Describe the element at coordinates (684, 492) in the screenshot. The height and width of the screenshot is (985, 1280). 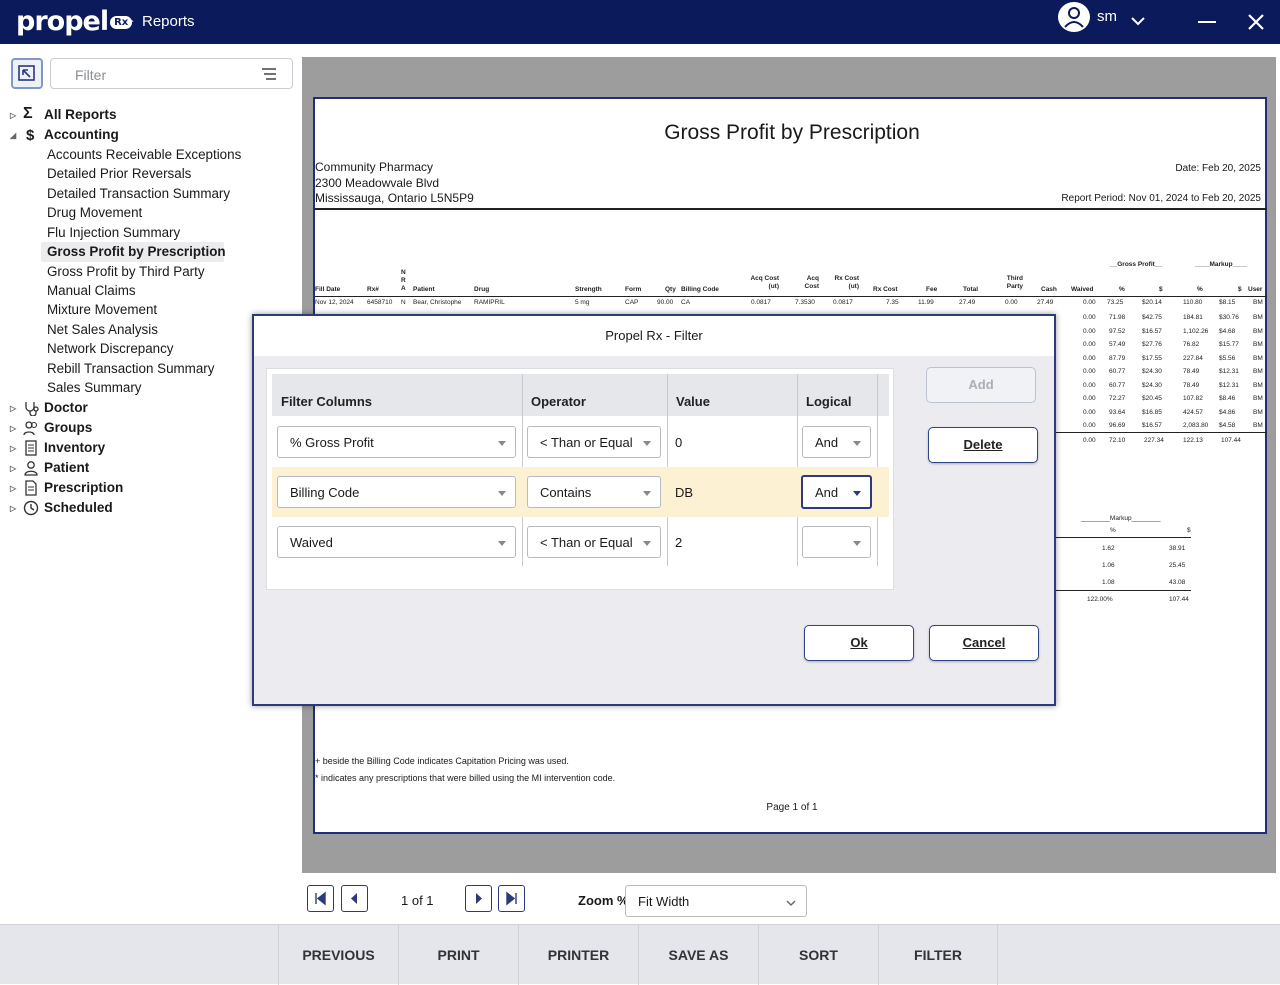
I see `value-field: DB` at that location.